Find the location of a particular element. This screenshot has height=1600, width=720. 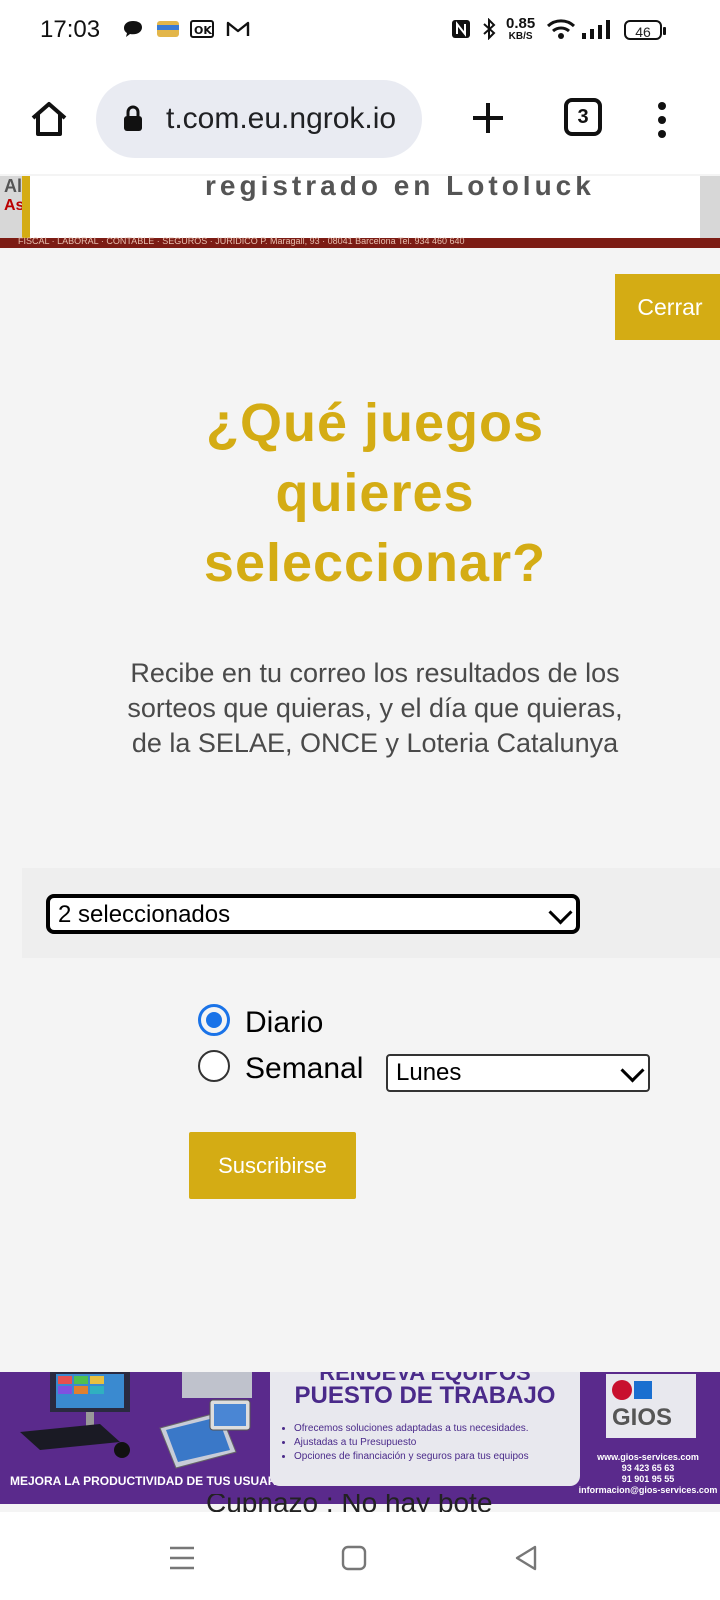

computer-devices-icon is located at coordinates (136, 1420).